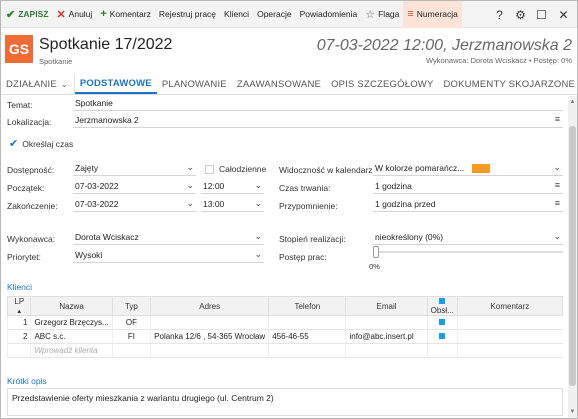  Describe the element at coordinates (134, 186) in the screenshot. I see `poczatek-date-field: 07-03-2022 ⌄` at that location.